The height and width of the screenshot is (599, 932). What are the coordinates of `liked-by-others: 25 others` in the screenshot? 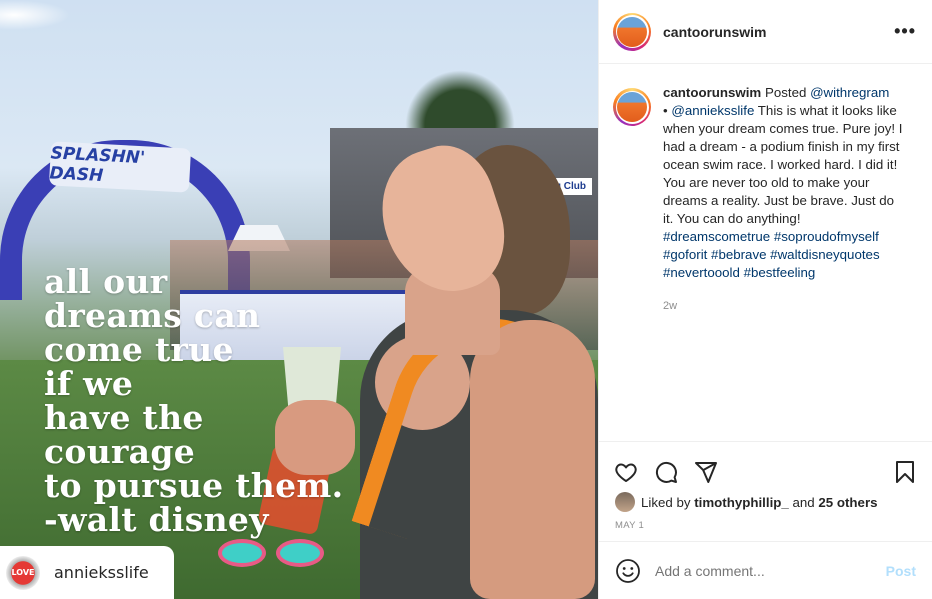 It's located at (847, 502).